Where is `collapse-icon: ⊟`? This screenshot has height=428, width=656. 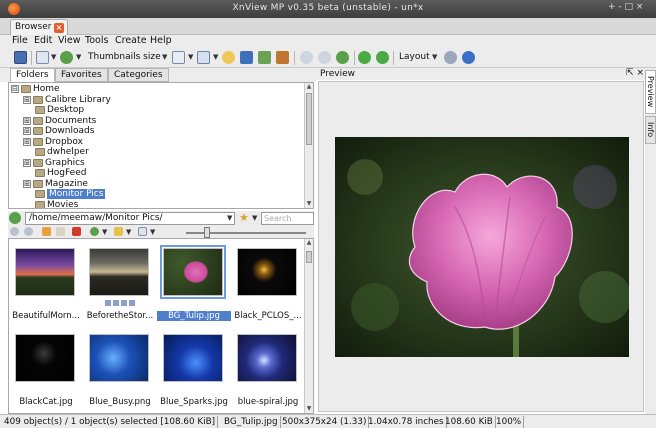 collapse-icon: ⊟ is located at coordinates (15, 89).